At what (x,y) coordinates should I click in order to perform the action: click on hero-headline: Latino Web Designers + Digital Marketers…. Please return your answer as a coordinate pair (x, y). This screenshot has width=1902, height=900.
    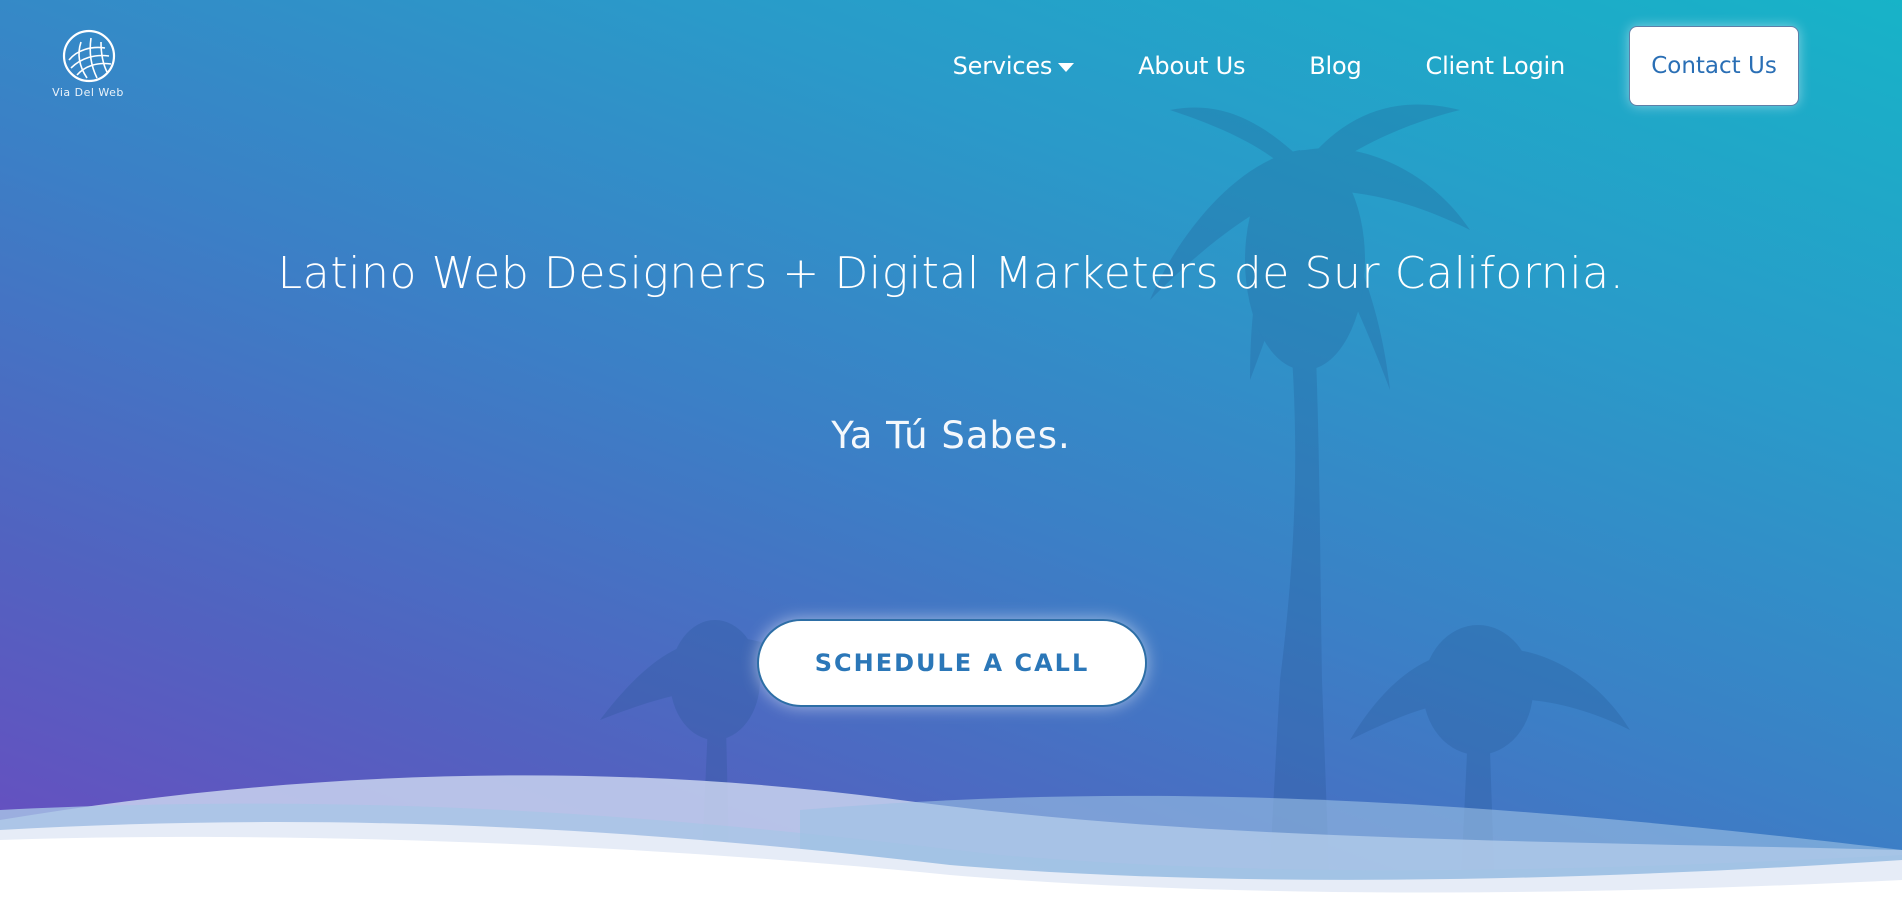
    Looking at the image, I should click on (951, 273).